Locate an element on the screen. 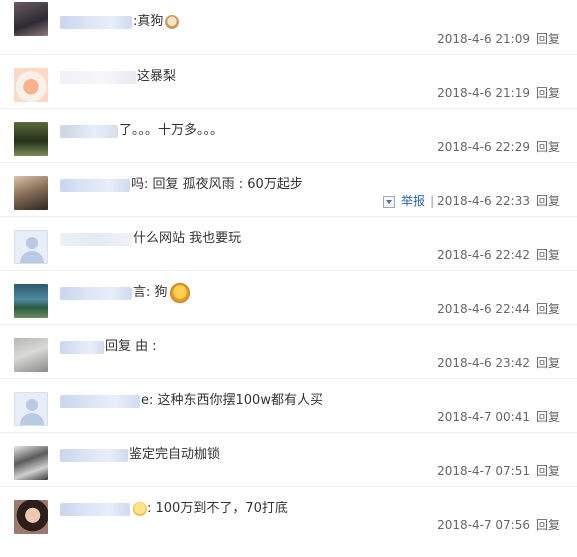 The width and height of the screenshot is (577, 557). comment-meta: 2018-4-6 22:29 回复 is located at coordinates (498, 147).